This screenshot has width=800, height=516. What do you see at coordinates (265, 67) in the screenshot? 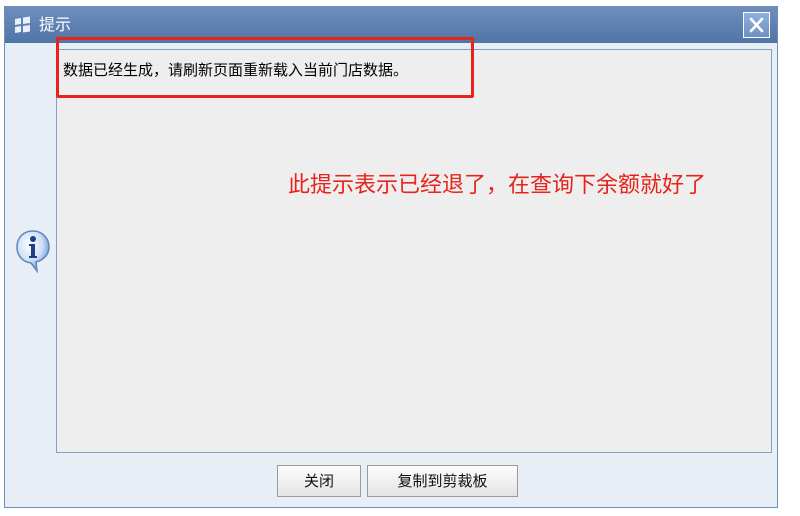
I see `highlight-annotation-box` at bounding box center [265, 67].